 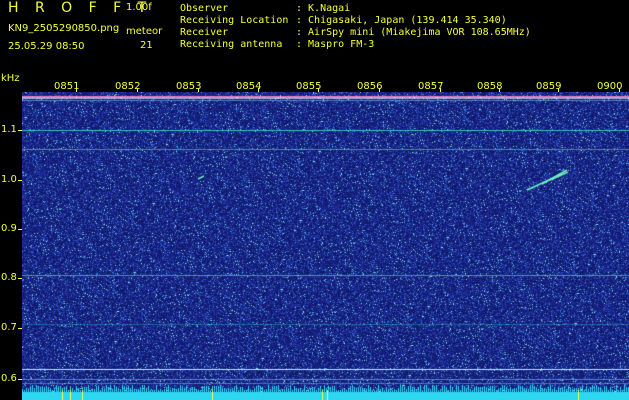 What do you see at coordinates (10, 78) in the screenshot?
I see `y-axis-unit: kHz` at bounding box center [10, 78].